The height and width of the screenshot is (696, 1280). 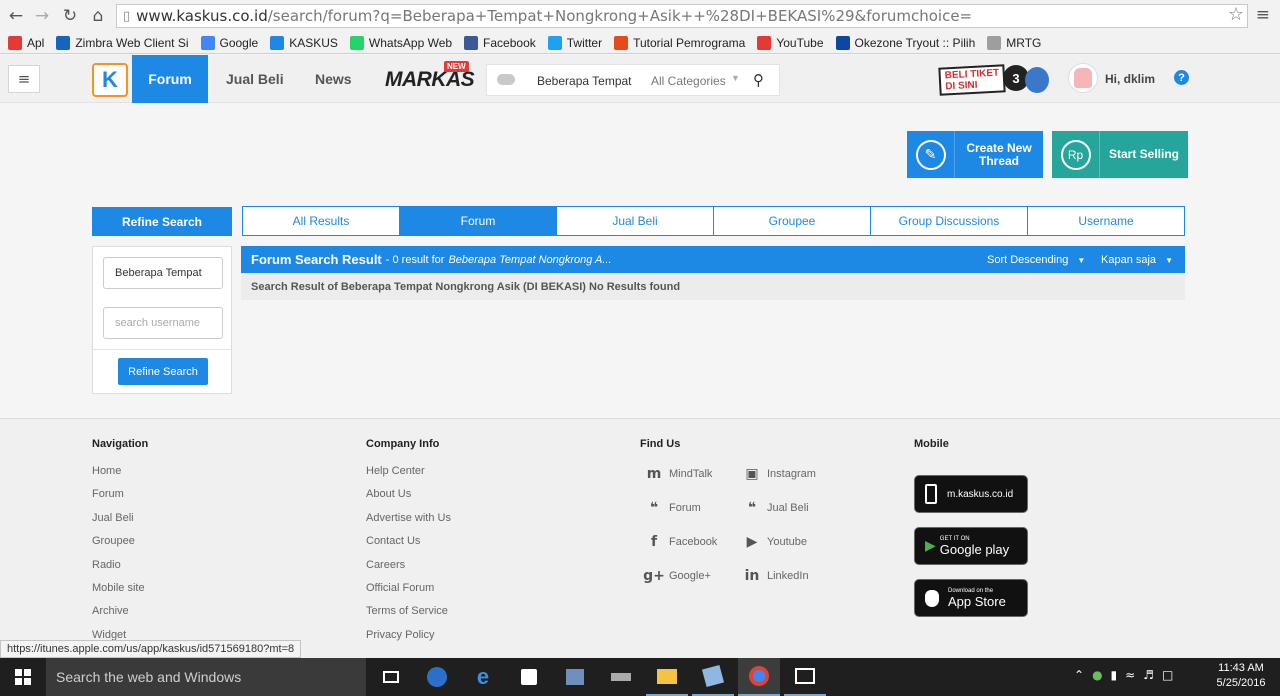 What do you see at coordinates (660, 451) in the screenshot?
I see `footer-find-us: Find Us` at bounding box center [660, 451].